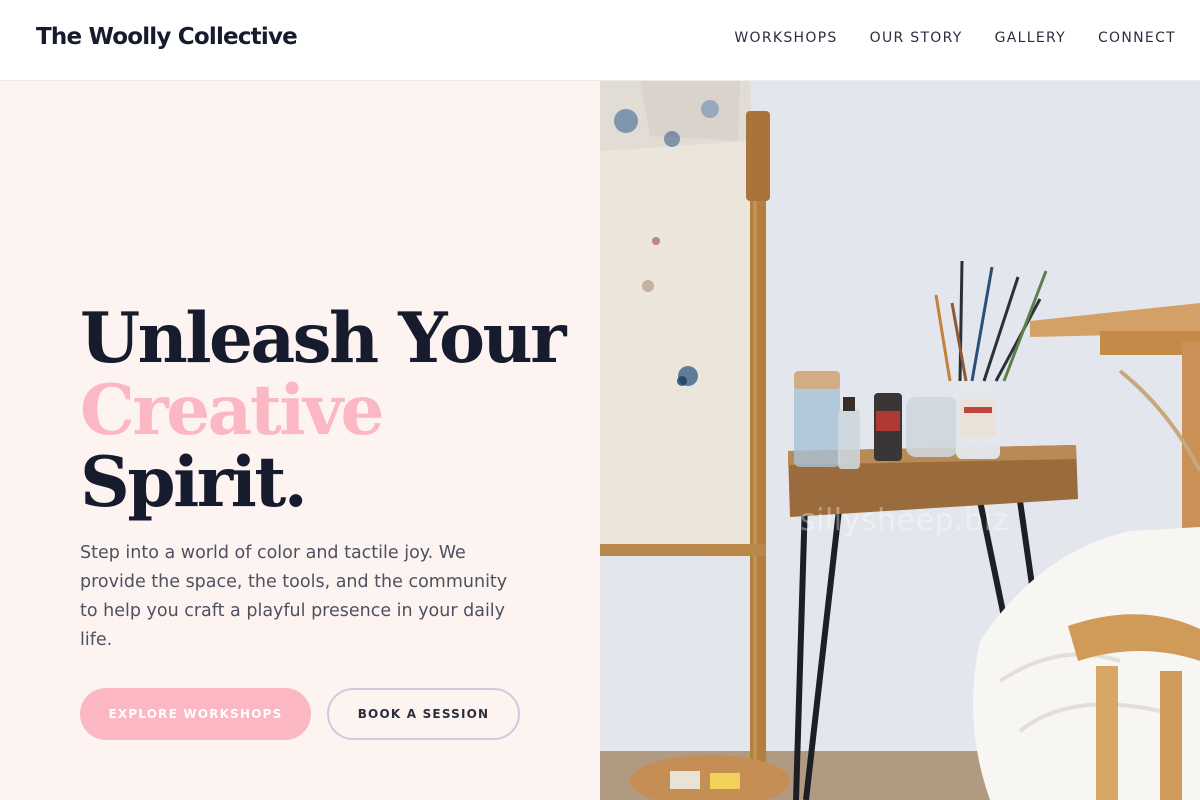  Describe the element at coordinates (1137, 38) in the screenshot. I see `nav-connect: CONNECT` at that location.